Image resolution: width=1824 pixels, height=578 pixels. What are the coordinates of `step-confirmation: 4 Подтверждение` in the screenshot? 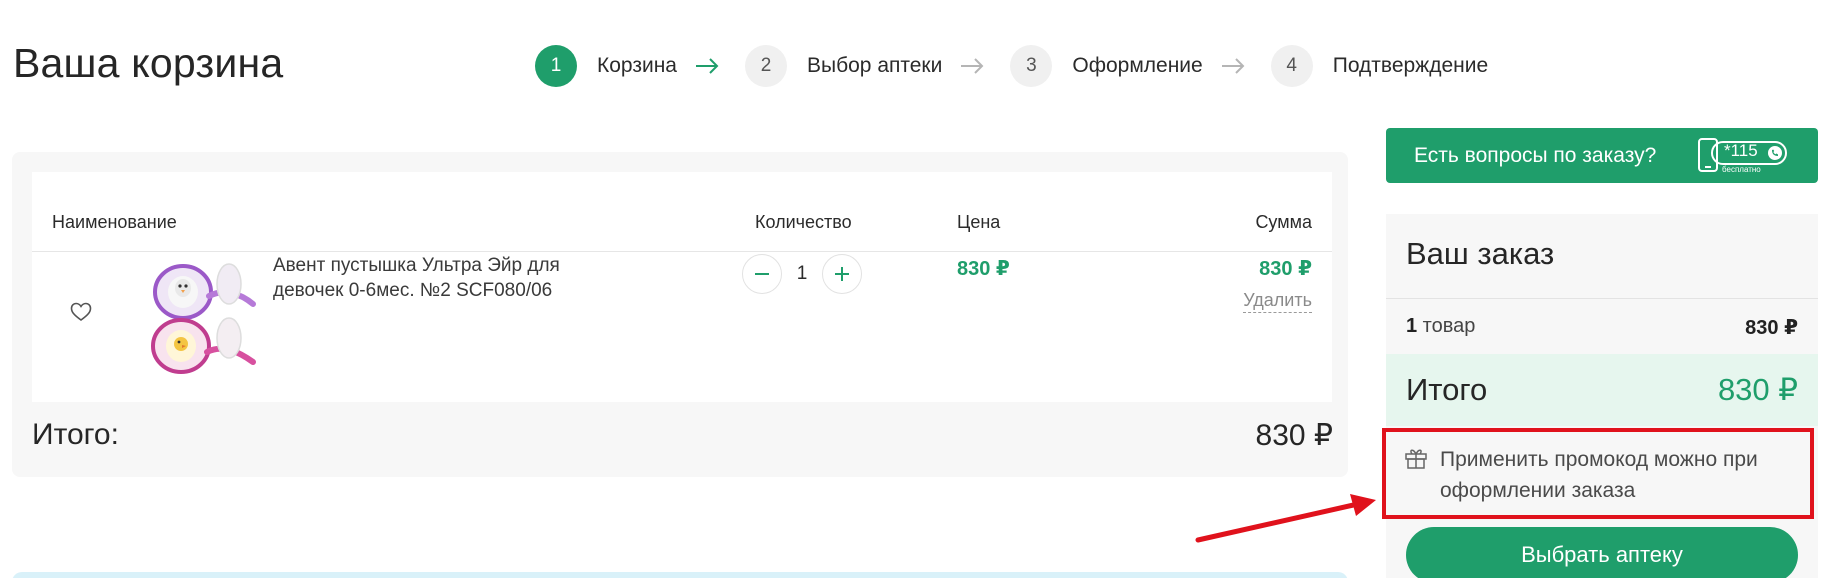 It's located at (1379, 66).